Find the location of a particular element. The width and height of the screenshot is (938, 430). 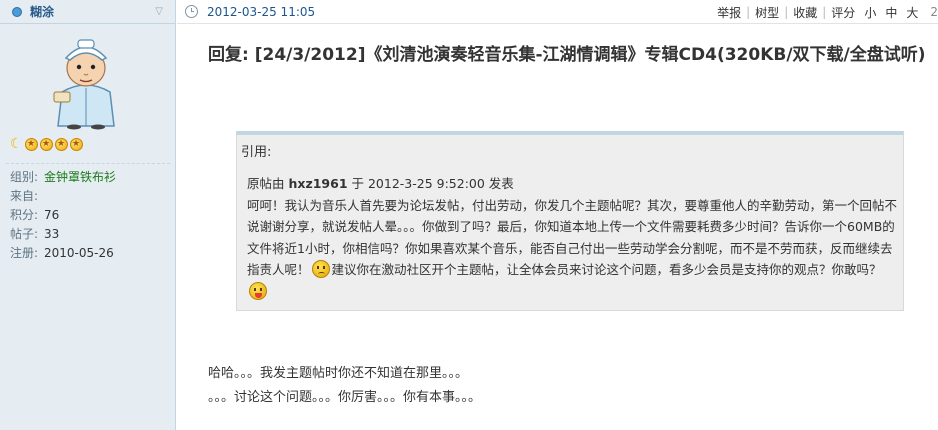

info-value: 2010-05-26 is located at coordinates (79, 253).